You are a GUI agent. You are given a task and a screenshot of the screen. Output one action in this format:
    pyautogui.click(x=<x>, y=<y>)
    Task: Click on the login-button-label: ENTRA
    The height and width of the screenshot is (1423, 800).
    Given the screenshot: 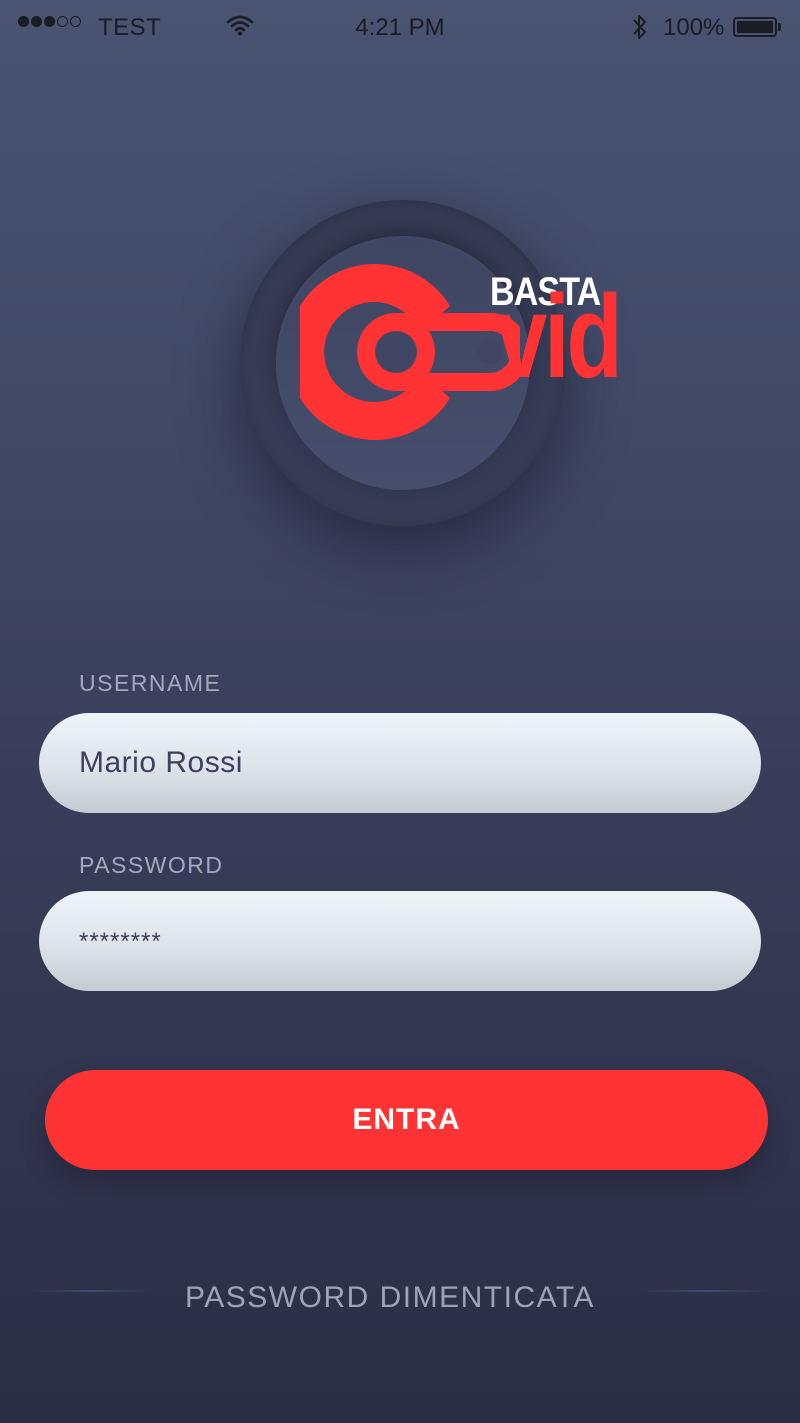 What is the action you would take?
    pyautogui.click(x=406, y=1119)
    